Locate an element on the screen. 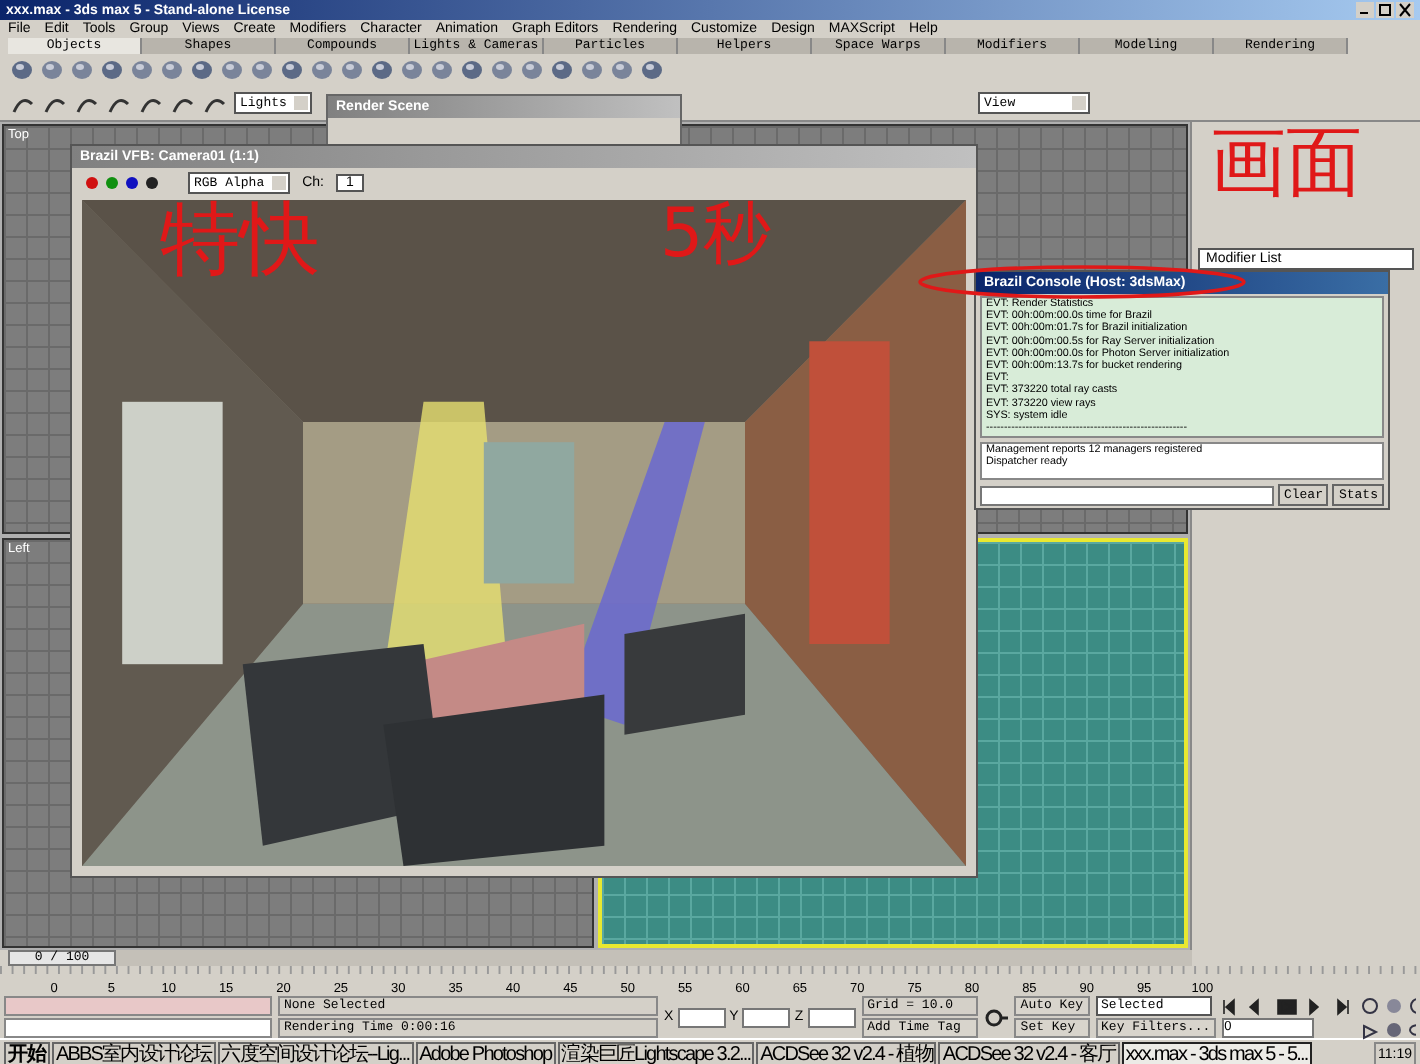 The width and height of the screenshot is (1420, 1064). command-field is located at coordinates (1127, 495).